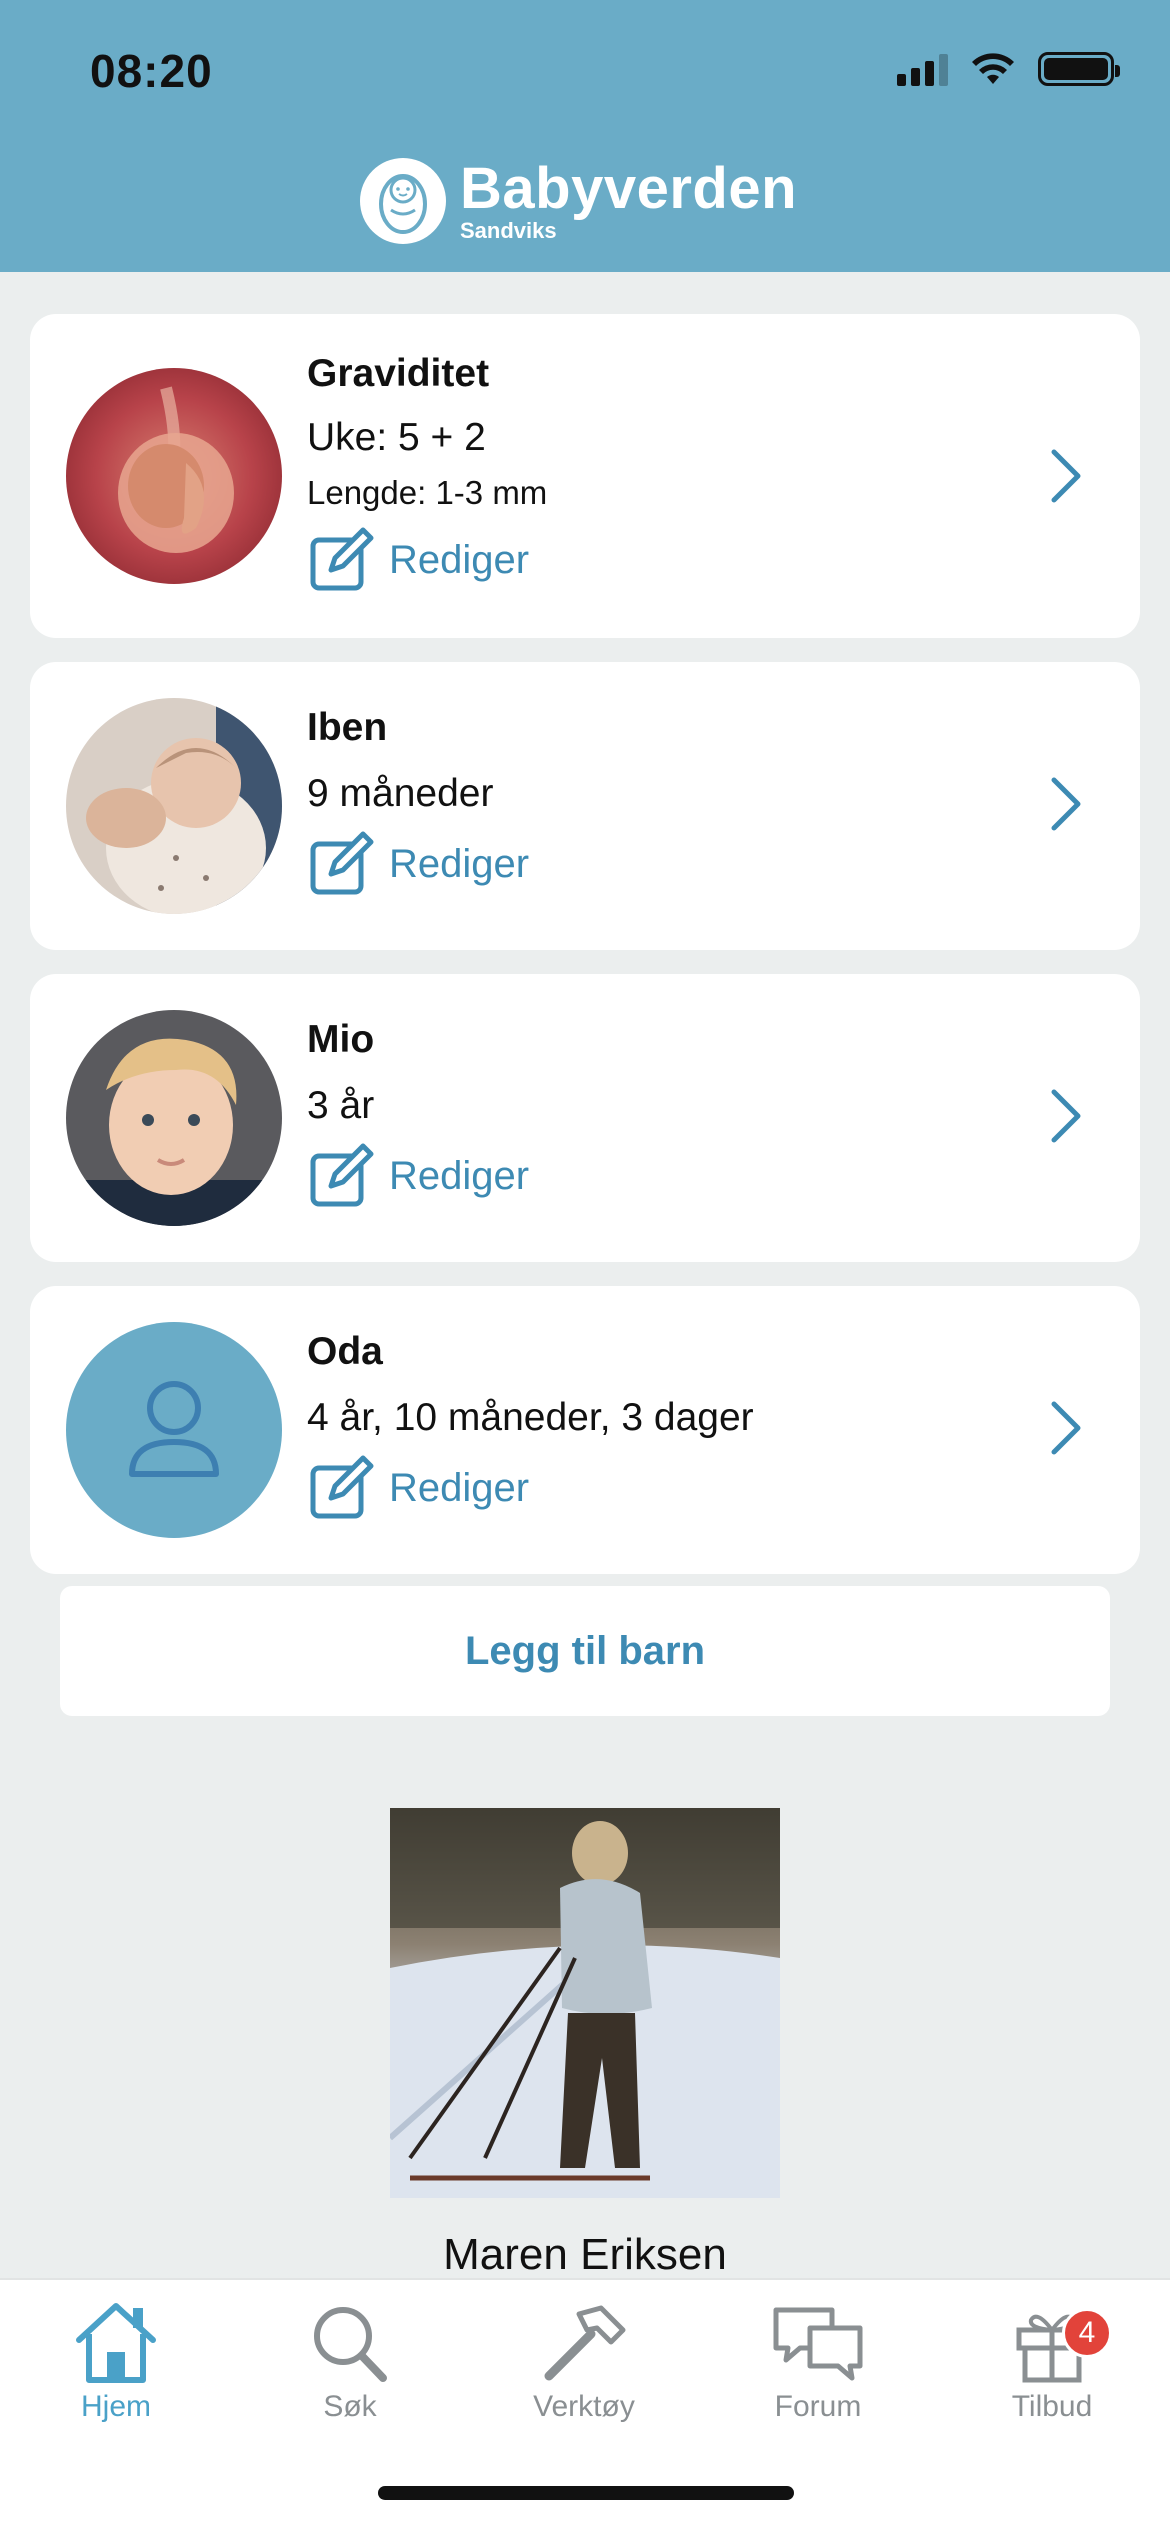 The image size is (1170, 2532). I want to click on child-card-iben: Iben 9 måneder Rediger, so click(585, 806).